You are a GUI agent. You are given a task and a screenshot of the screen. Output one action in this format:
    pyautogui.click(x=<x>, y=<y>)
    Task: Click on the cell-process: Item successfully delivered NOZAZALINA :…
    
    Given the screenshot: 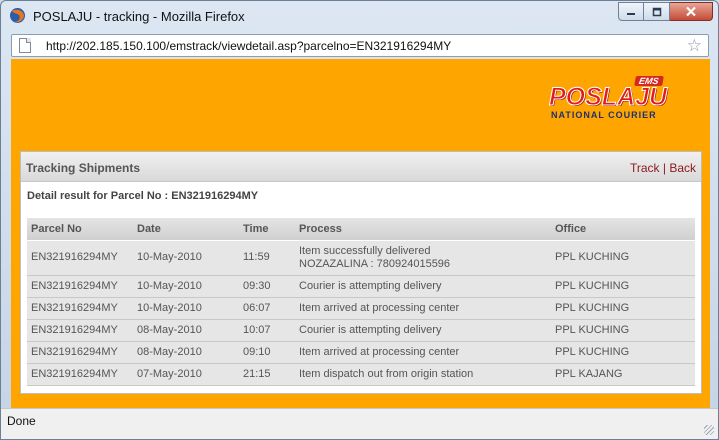 What is the action you would take?
    pyautogui.click(x=423, y=257)
    